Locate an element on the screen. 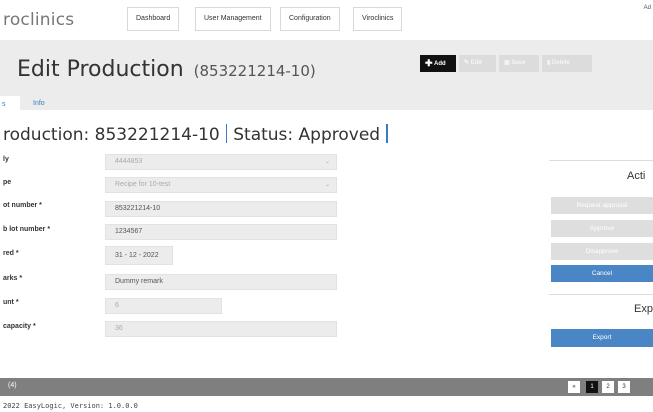 This screenshot has width=653, height=412. delete-button: ▮ Delete is located at coordinates (567, 63).